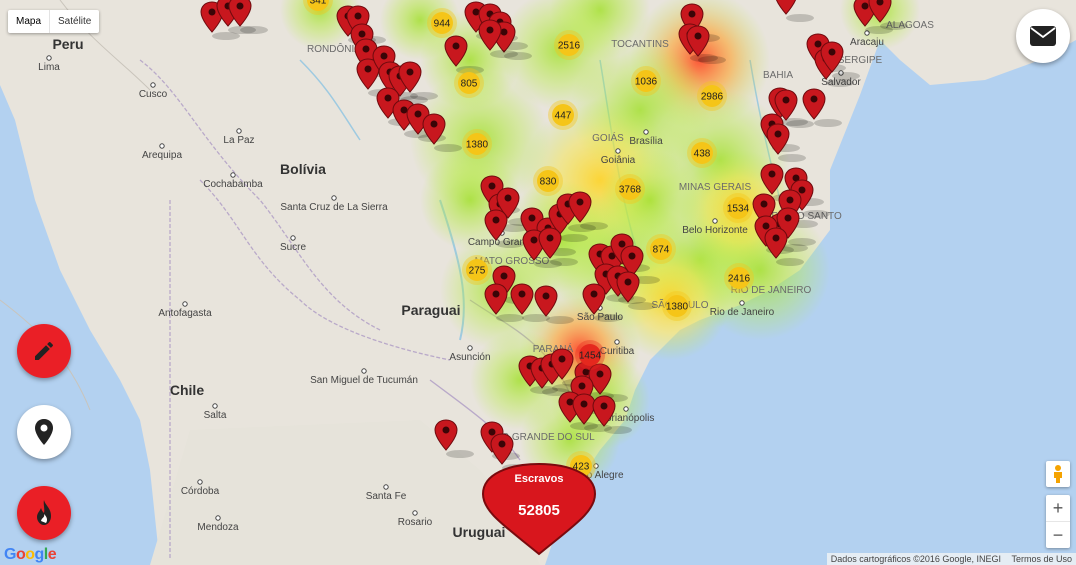 The width and height of the screenshot is (1076, 565). I want to click on cluster-count: 447, so click(563, 116).